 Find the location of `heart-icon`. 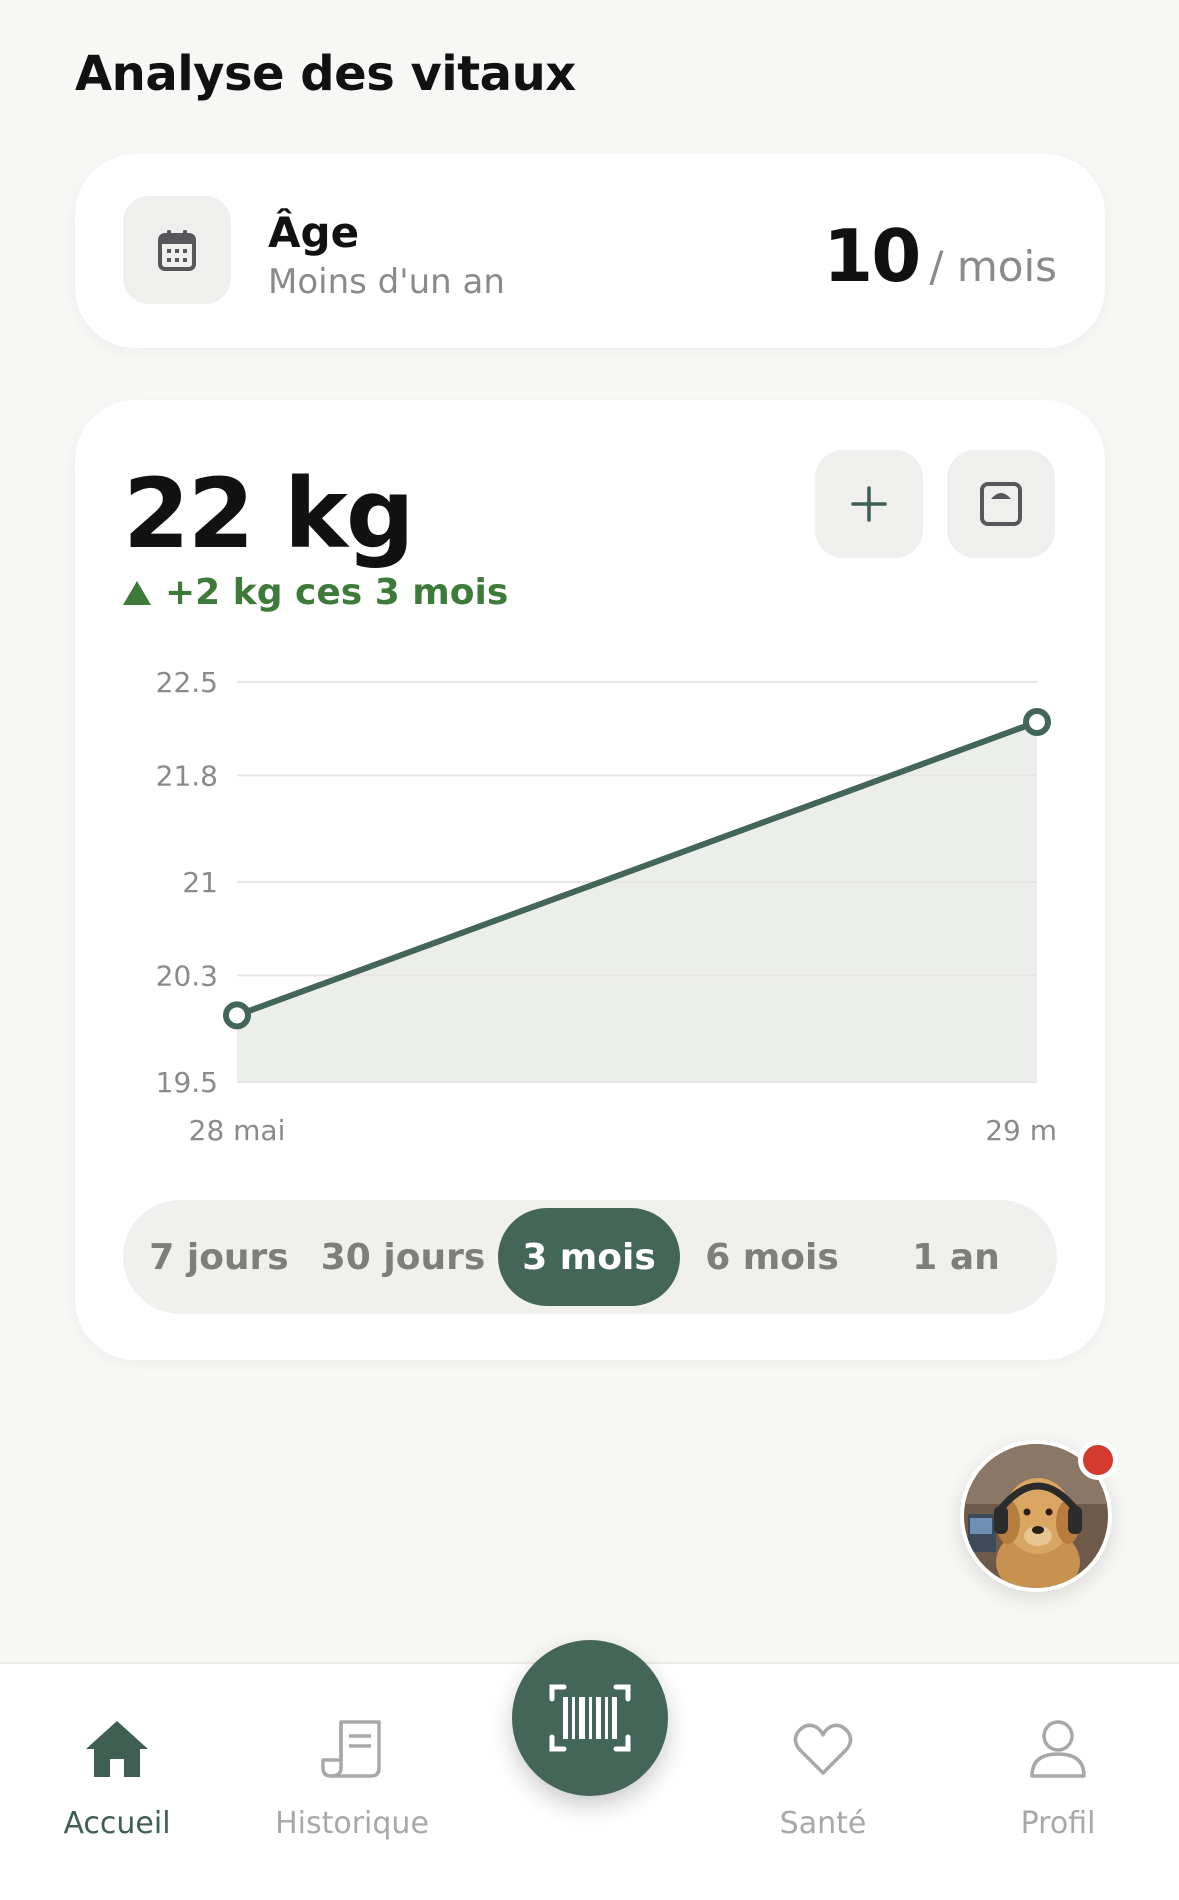

heart-icon is located at coordinates (823, 1749).